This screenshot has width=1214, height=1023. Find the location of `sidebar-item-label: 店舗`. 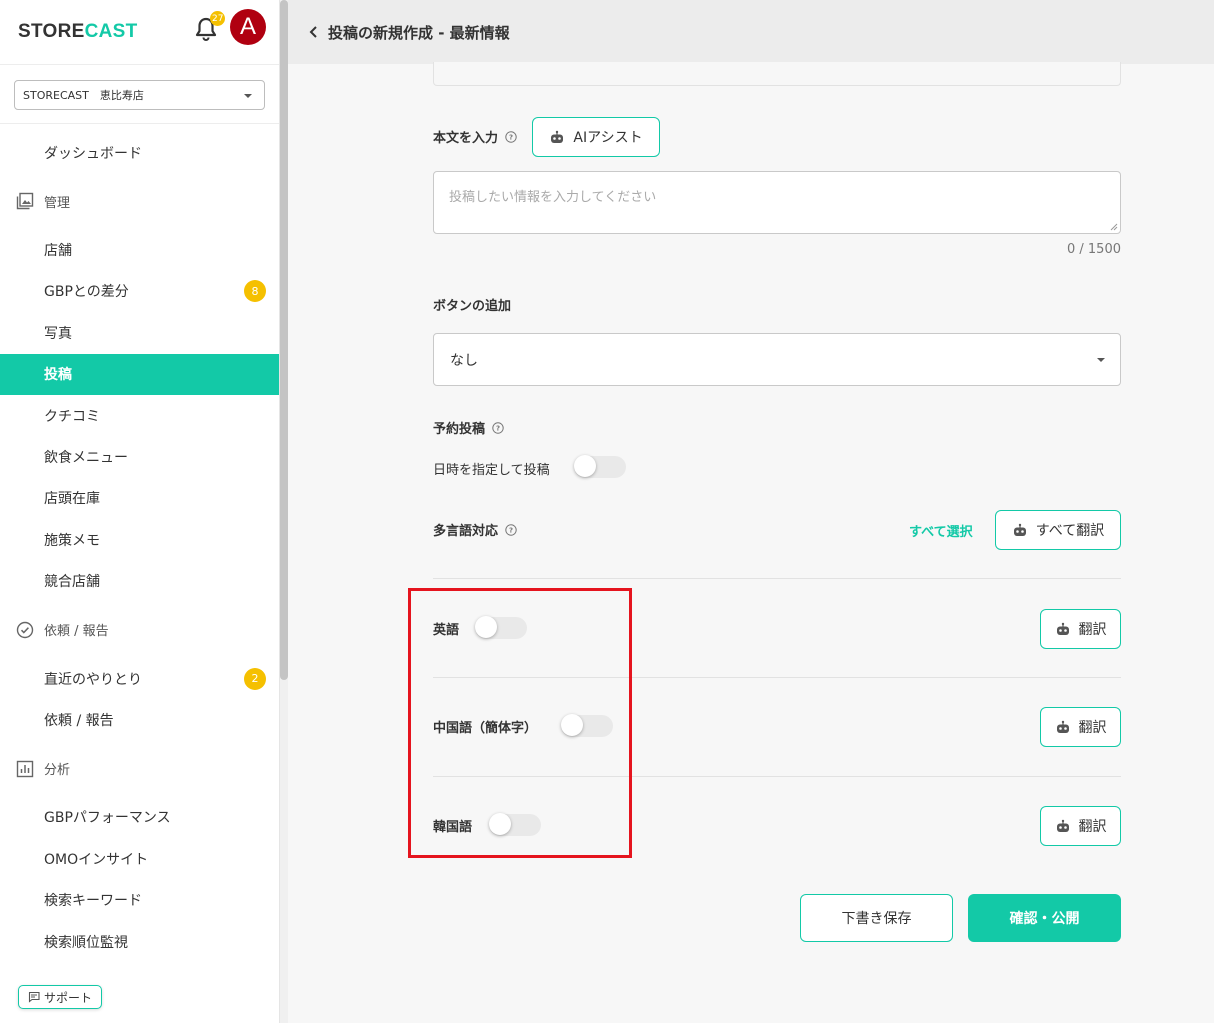

sidebar-item-label: 店舗 is located at coordinates (58, 251).